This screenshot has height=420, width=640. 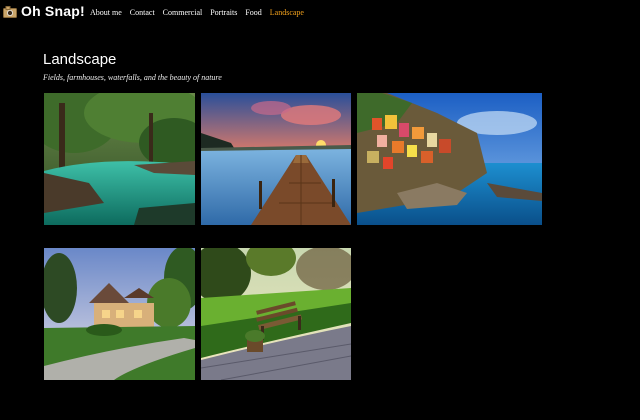 I want to click on forest-river-image, so click(x=119, y=159).